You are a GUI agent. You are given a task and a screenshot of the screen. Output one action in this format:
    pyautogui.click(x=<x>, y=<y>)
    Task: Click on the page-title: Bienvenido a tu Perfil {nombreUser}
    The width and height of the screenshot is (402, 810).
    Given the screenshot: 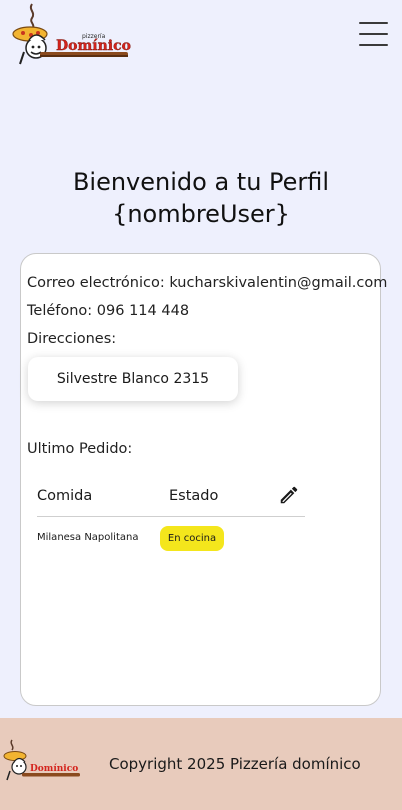 What is the action you would take?
    pyautogui.click(x=201, y=198)
    